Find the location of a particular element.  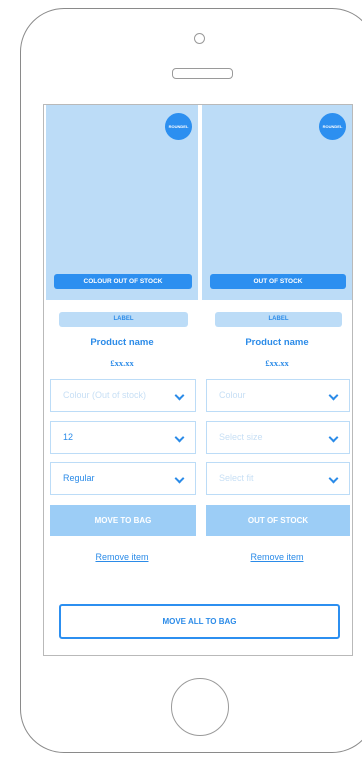

stock-status-banner: COLOUR OUT OF STOCK is located at coordinates (123, 281).